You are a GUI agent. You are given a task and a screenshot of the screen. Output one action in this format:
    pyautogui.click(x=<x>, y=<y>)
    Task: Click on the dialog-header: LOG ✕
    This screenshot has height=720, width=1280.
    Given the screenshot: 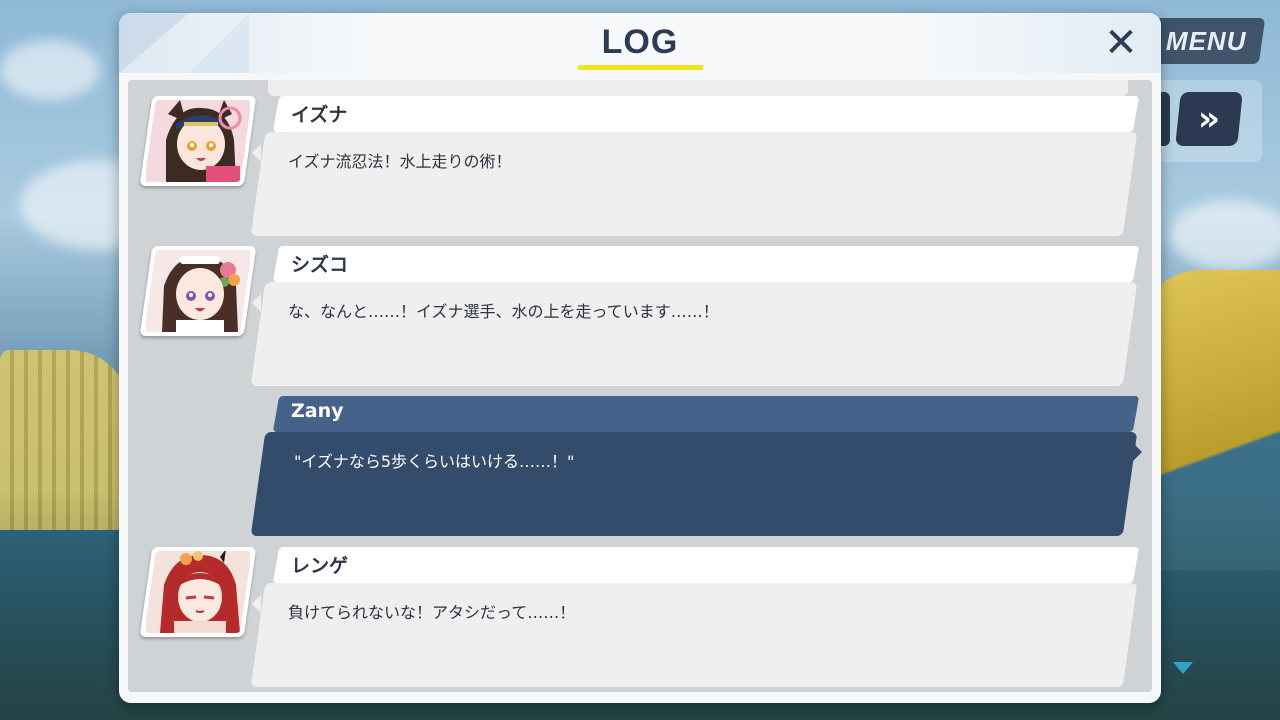 What is the action you would take?
    pyautogui.click(x=640, y=43)
    